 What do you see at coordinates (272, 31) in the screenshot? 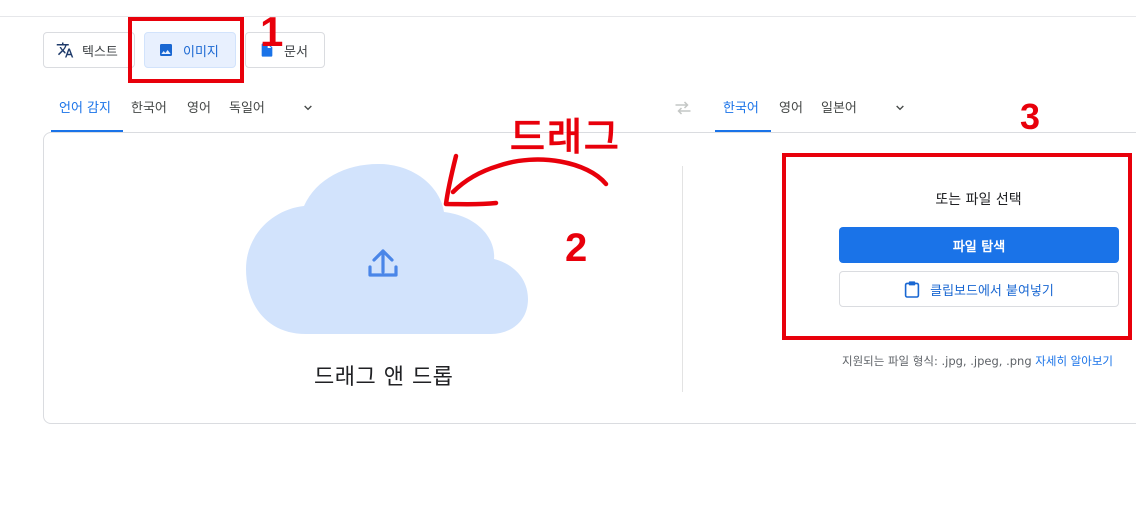
I see `annotation-number-1: 1` at bounding box center [272, 31].